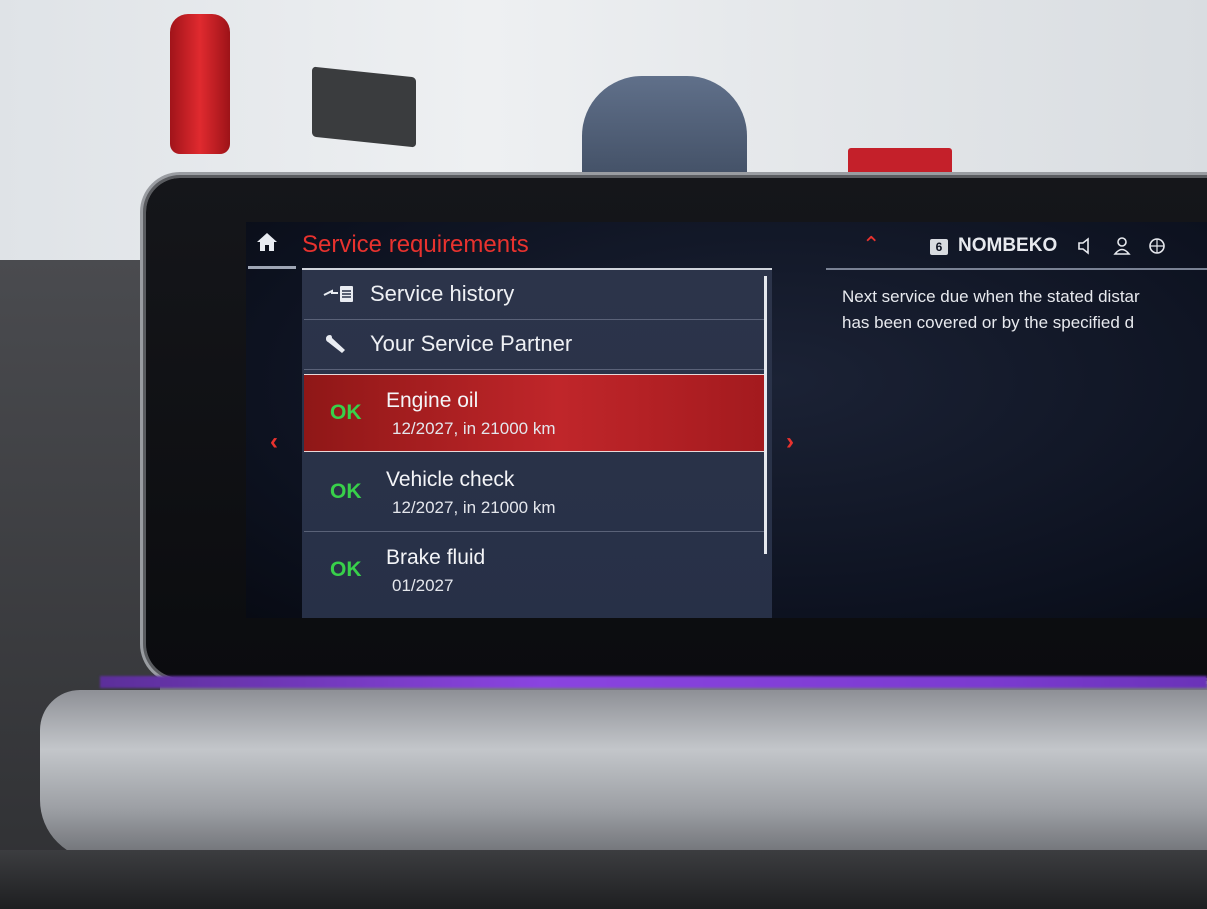 The height and width of the screenshot is (909, 1207). What do you see at coordinates (900, 165) in the screenshot?
I see `red-equipment` at bounding box center [900, 165].